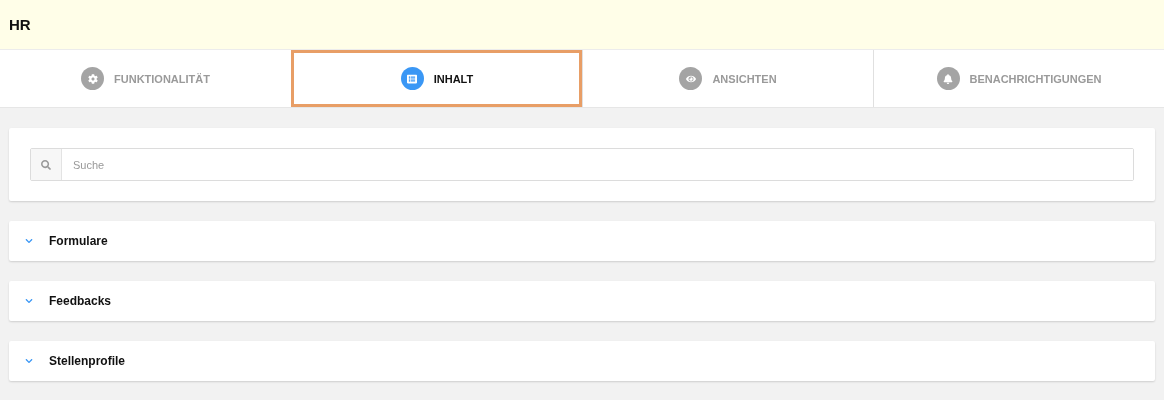 This screenshot has width=1164, height=400. I want to click on bell-icon, so click(948, 78).